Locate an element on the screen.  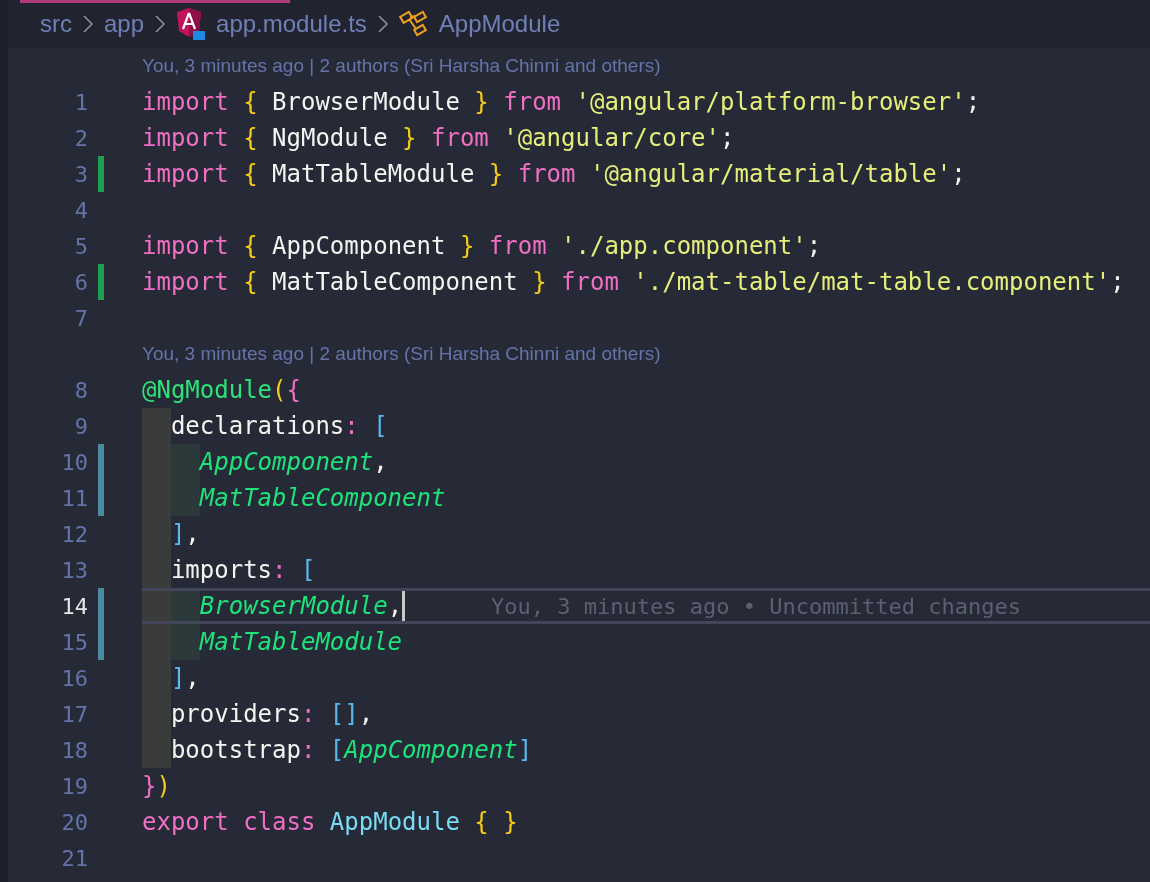
line-number: 15 is located at coordinates (74, 642).